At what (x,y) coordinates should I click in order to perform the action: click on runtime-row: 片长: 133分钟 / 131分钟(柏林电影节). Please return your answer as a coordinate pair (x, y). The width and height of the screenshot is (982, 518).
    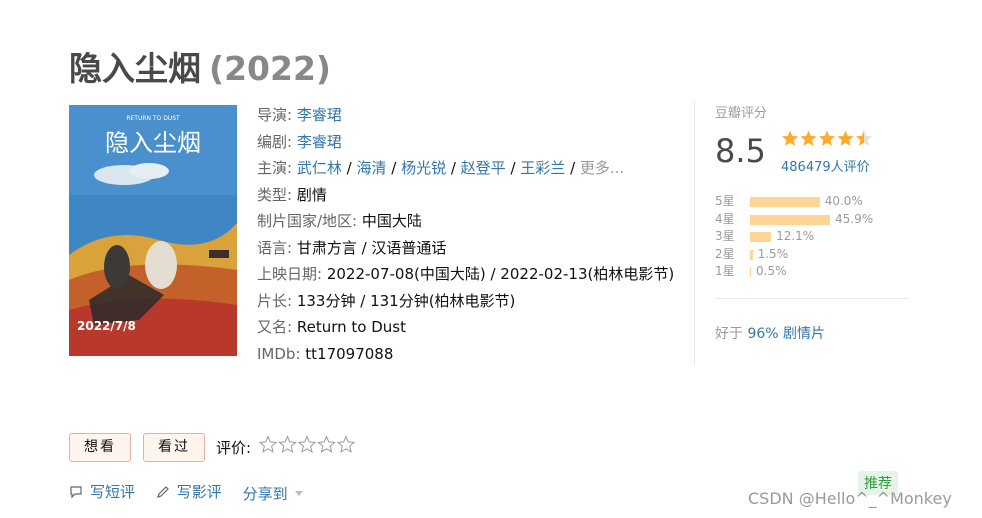
    Looking at the image, I should click on (467, 301).